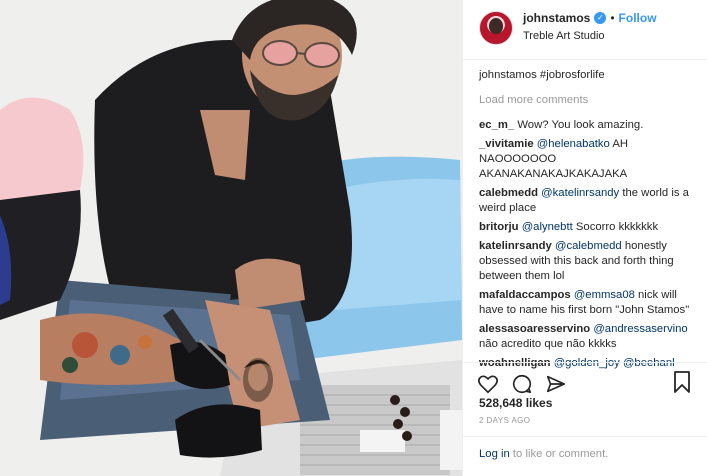  What do you see at coordinates (508, 75) in the screenshot?
I see `caption-username: johnstamos` at bounding box center [508, 75].